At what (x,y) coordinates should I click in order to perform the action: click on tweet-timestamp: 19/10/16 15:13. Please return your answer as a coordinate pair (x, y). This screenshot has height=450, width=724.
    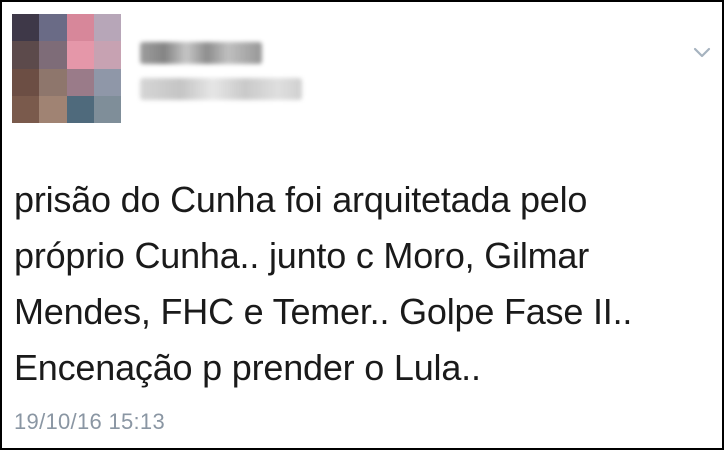
    Looking at the image, I should click on (89, 422).